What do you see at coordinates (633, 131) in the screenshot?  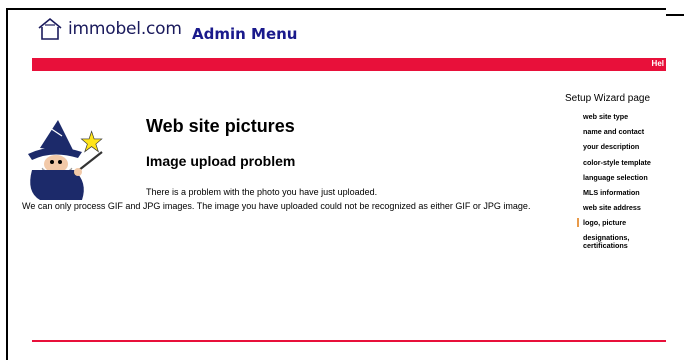 I see `wizard-item-name-and-contact: name and contact` at bounding box center [633, 131].